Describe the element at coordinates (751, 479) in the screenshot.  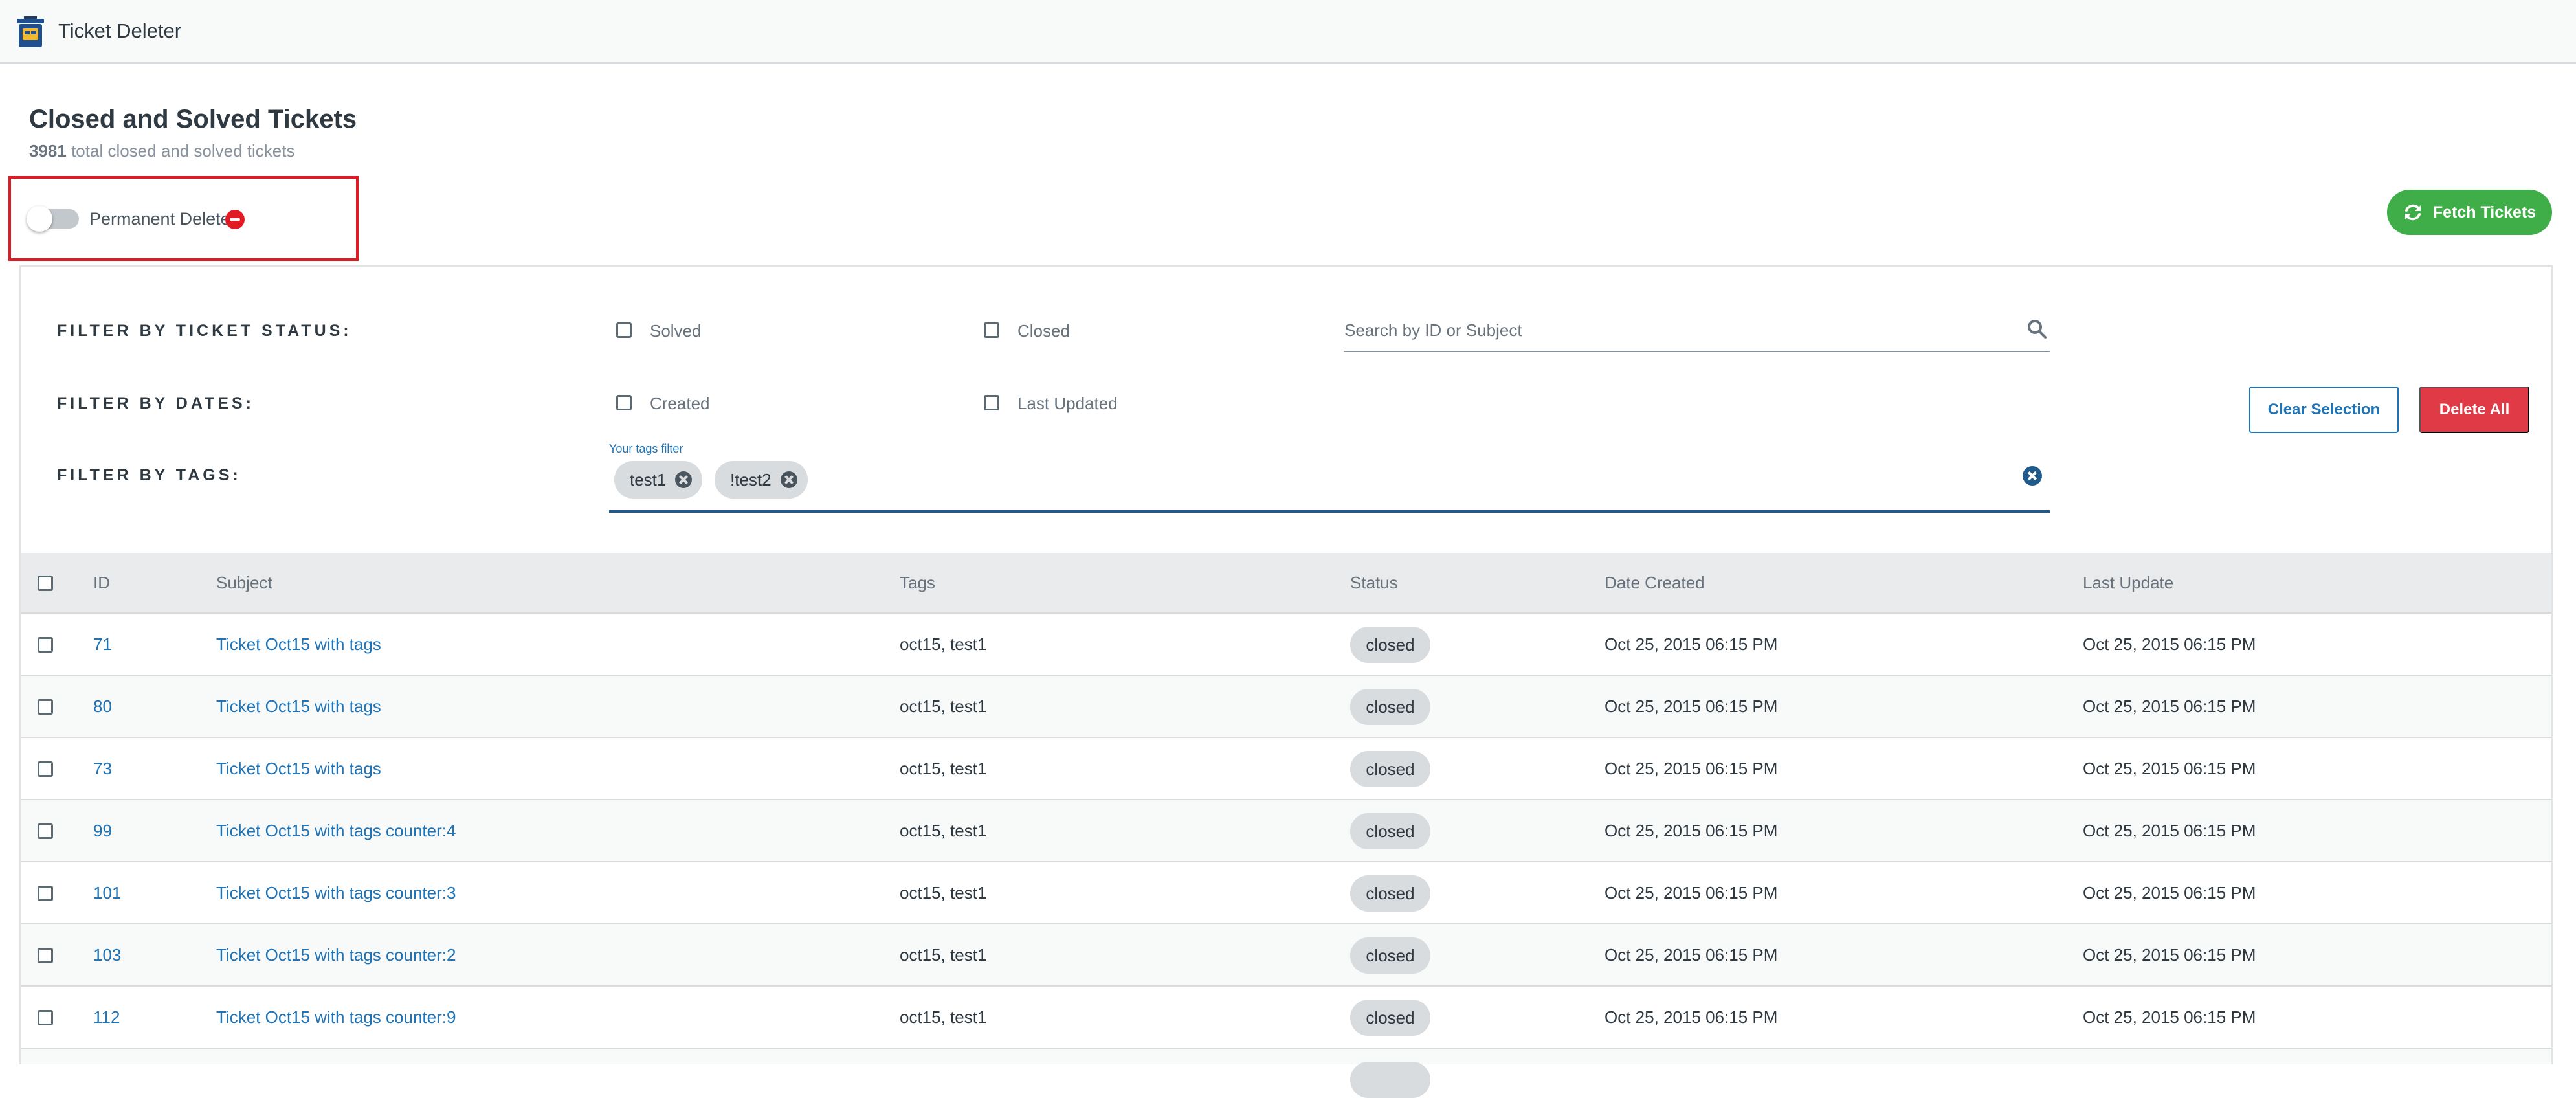
I see `tag-chip-label: !test2` at that location.